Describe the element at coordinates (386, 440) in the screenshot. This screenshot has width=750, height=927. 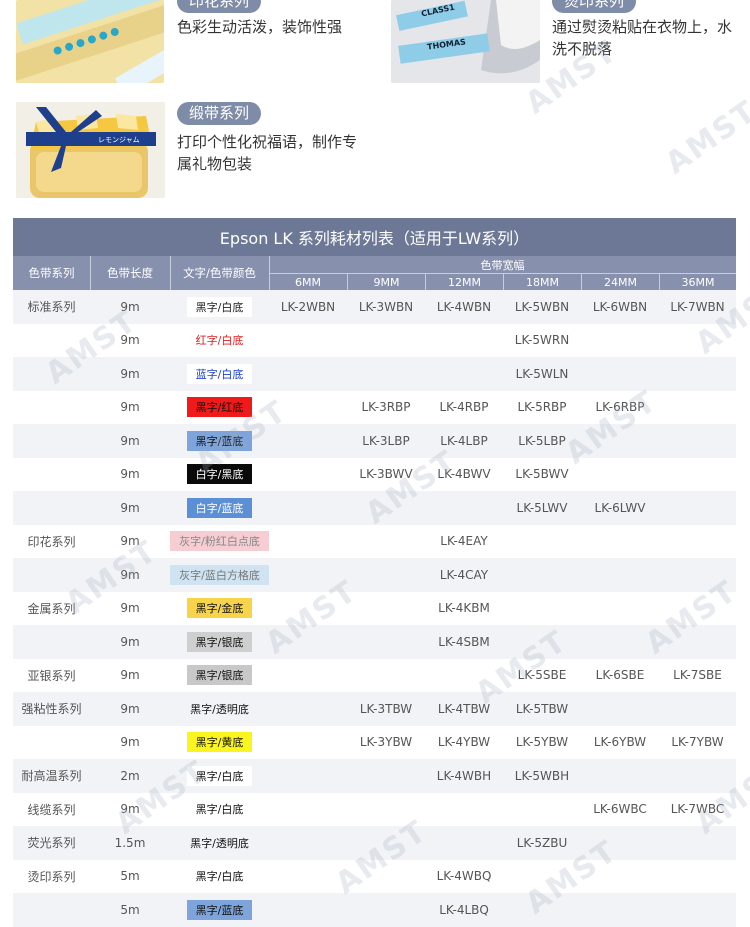
I see `model-cell: LK-3LBP` at that location.